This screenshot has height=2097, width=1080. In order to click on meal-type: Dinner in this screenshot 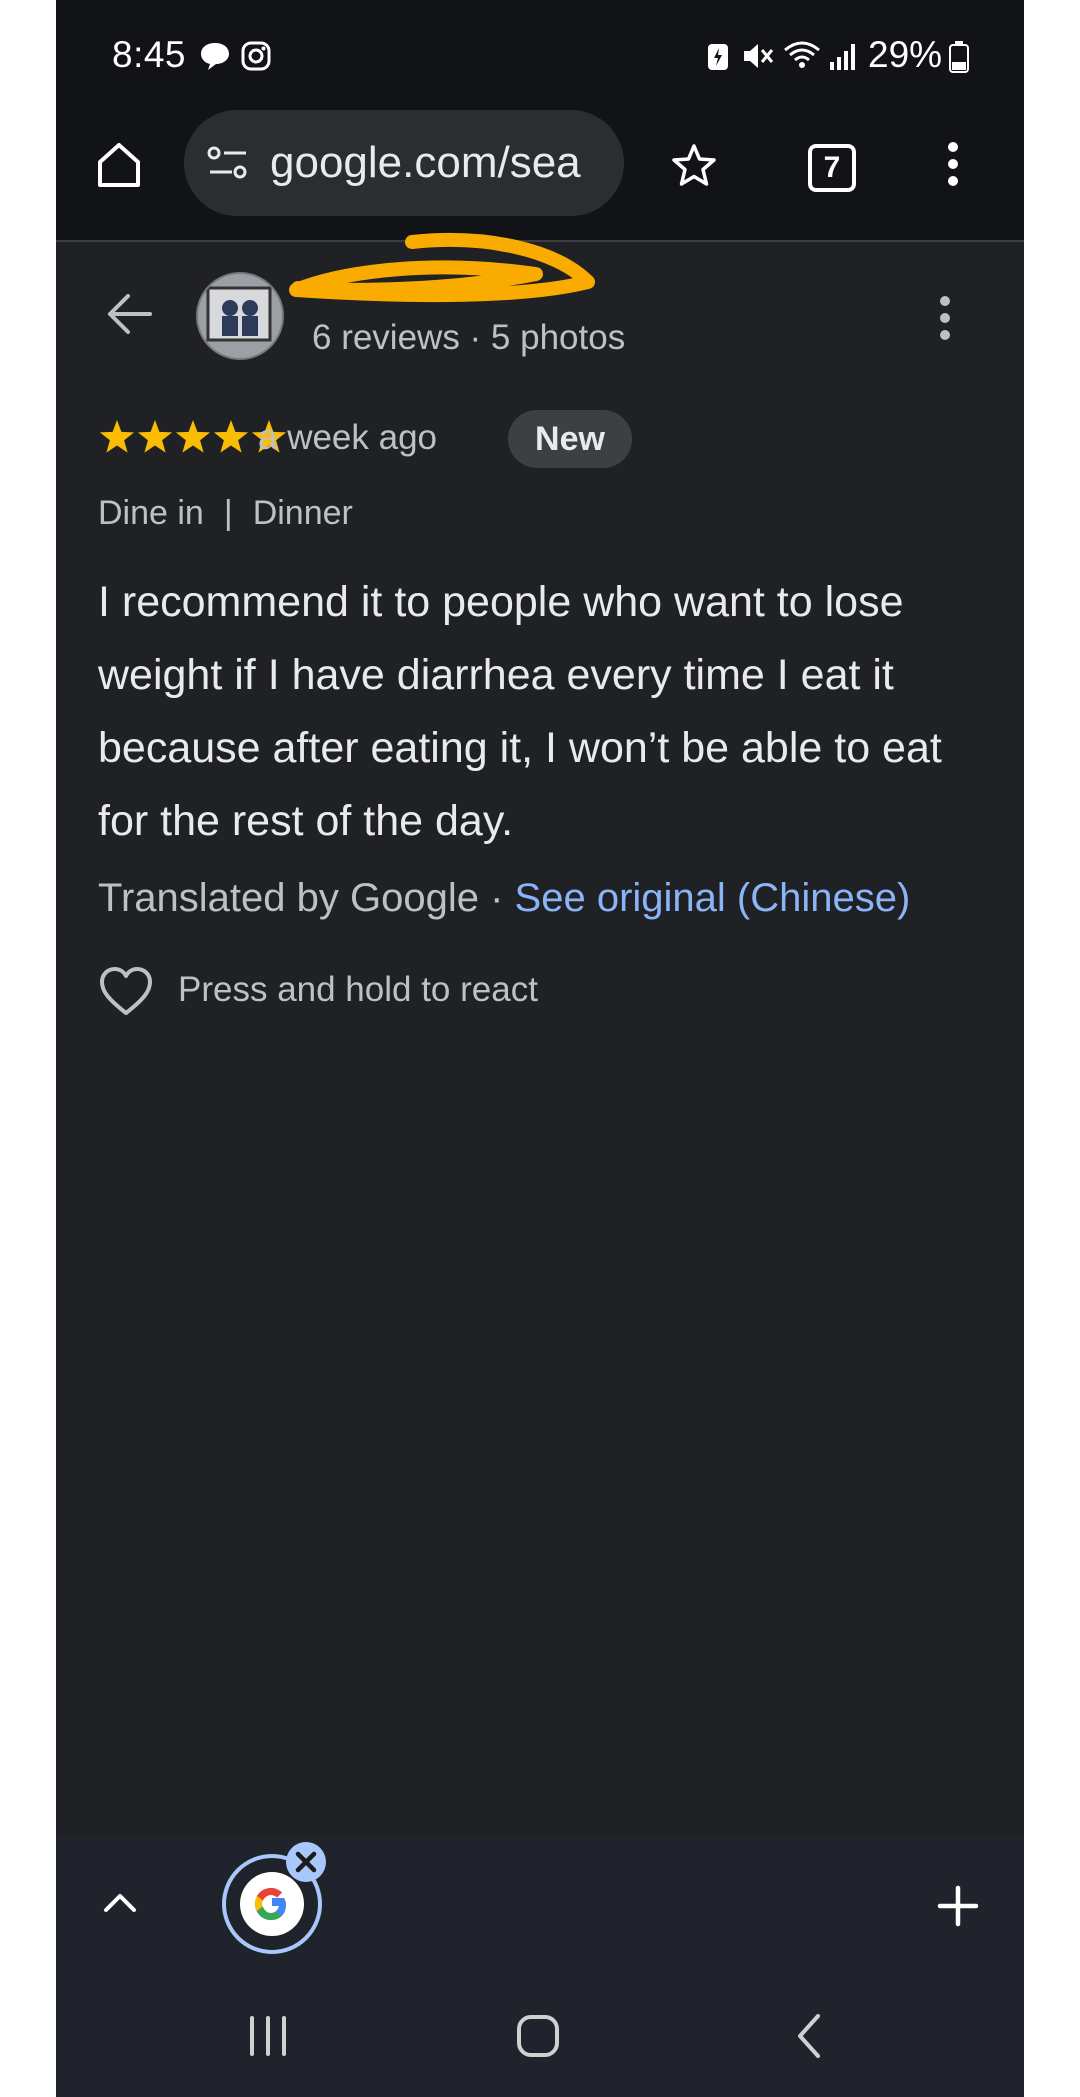, I will do `click(302, 513)`.